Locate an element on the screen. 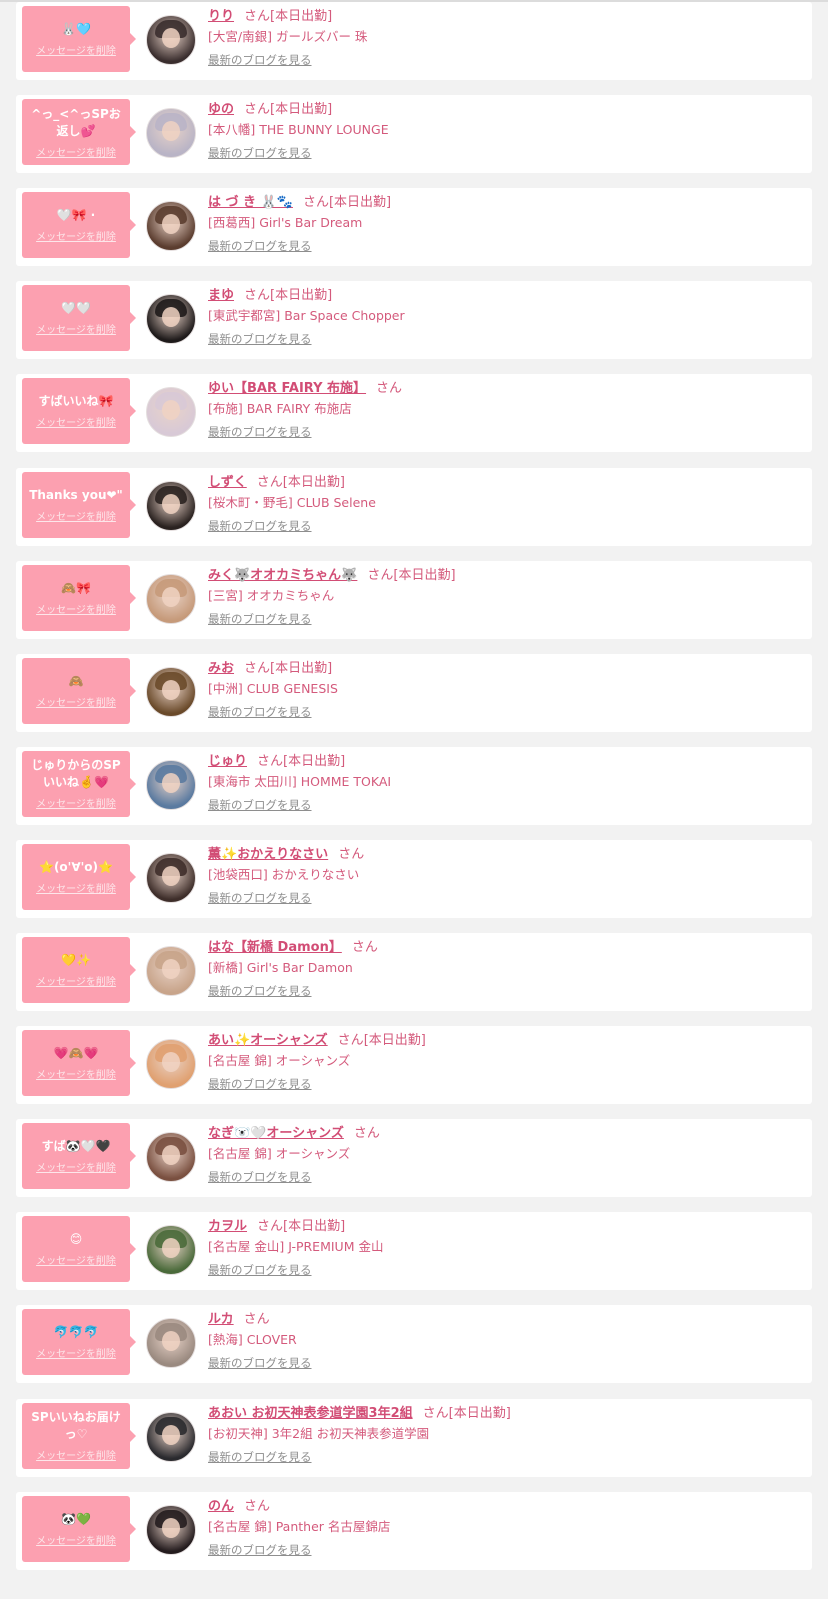 The image size is (828, 1599). message-text: 🐼💚 is located at coordinates (76, 1518).